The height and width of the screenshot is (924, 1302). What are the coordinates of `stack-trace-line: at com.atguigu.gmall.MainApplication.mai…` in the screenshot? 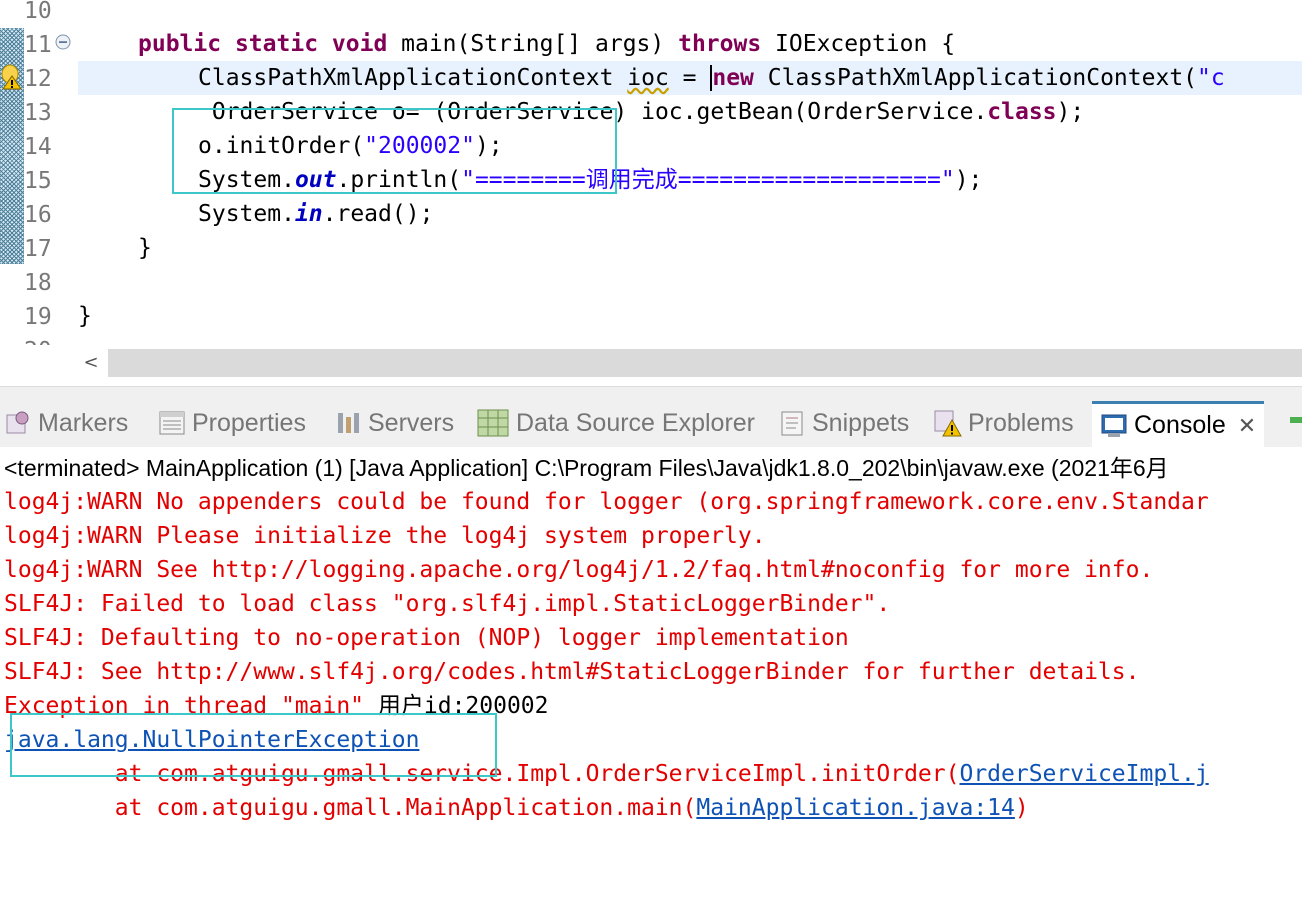 It's located at (516, 808).